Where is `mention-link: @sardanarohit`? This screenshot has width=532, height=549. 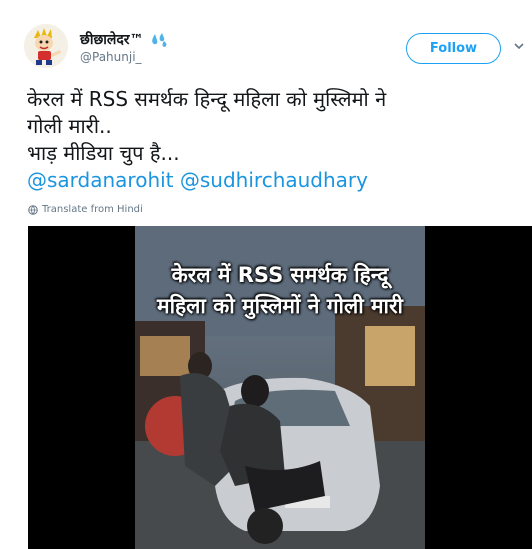
mention-link: @sardanarohit is located at coordinates (100, 180).